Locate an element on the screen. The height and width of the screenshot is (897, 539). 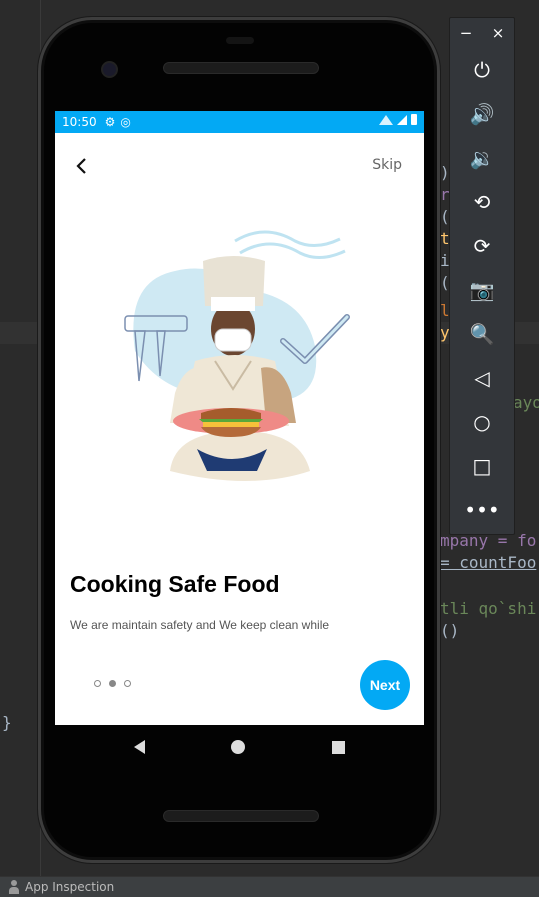
rotate-right-button: ⟳ is located at coordinates (482, 246).